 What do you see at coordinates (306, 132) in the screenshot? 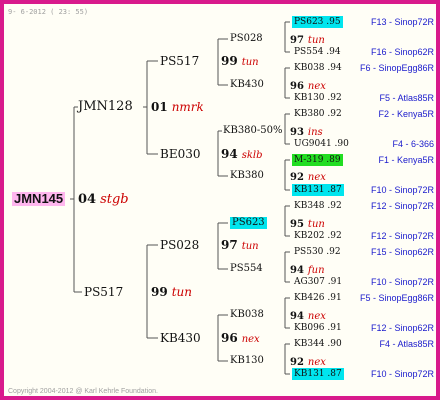
I see `g3-b1-pedigree: 93 ins` at bounding box center [306, 132].